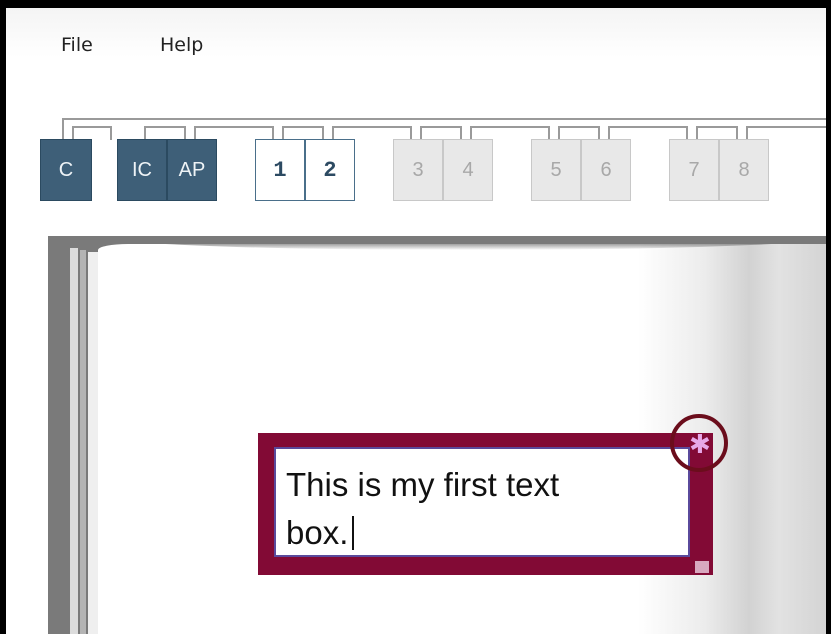  What do you see at coordinates (280, 170) in the screenshot?
I see `tab-page-1: 1` at bounding box center [280, 170].